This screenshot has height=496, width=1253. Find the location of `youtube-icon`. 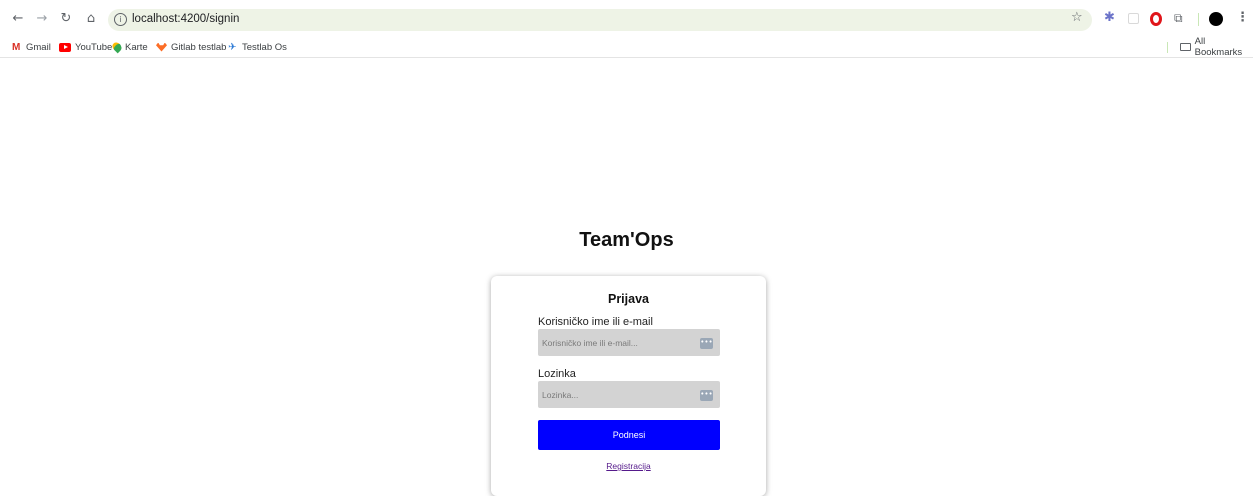

youtube-icon is located at coordinates (65, 47).